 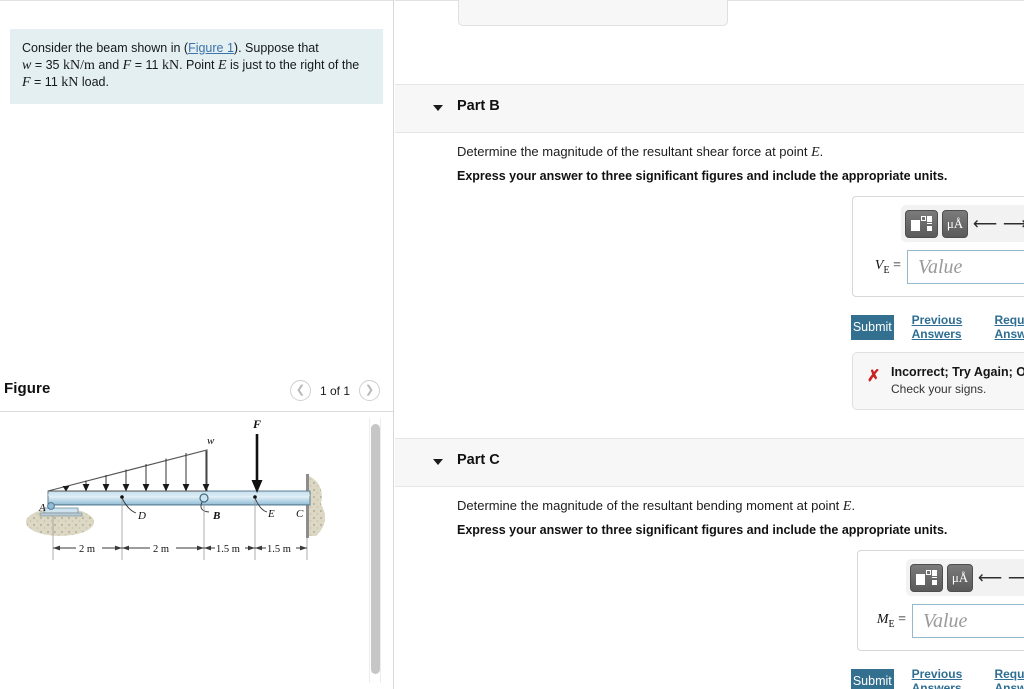 What do you see at coordinates (26, 82) in the screenshot?
I see `F-symbol-2: F` at bounding box center [26, 82].